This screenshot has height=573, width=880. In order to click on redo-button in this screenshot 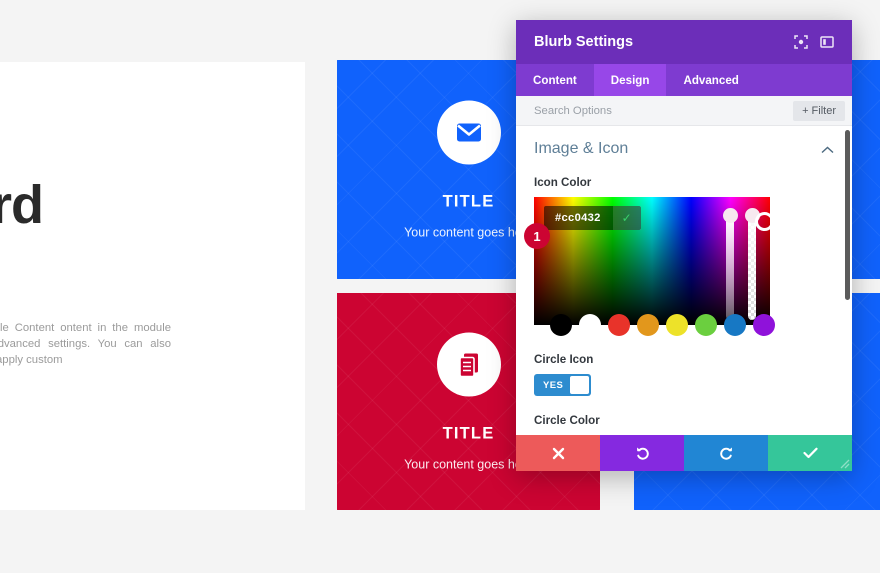, I will do `click(726, 453)`.